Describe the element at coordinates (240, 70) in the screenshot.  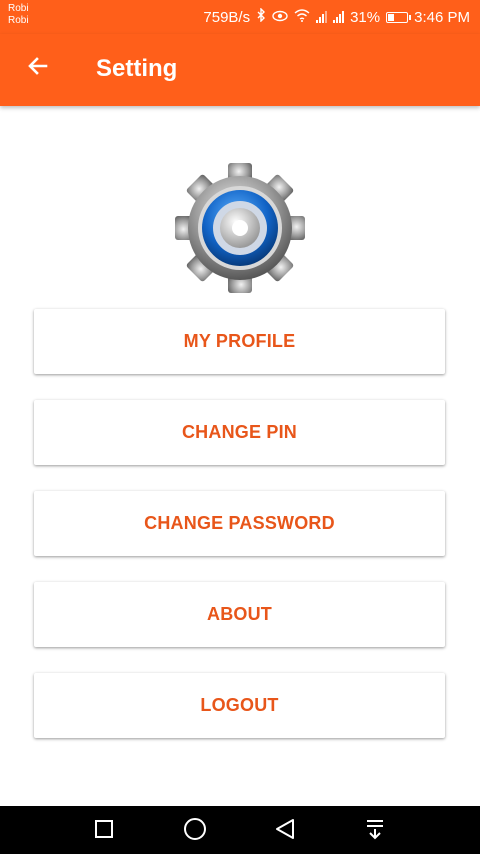
I see `app-bar: Setting` at that location.